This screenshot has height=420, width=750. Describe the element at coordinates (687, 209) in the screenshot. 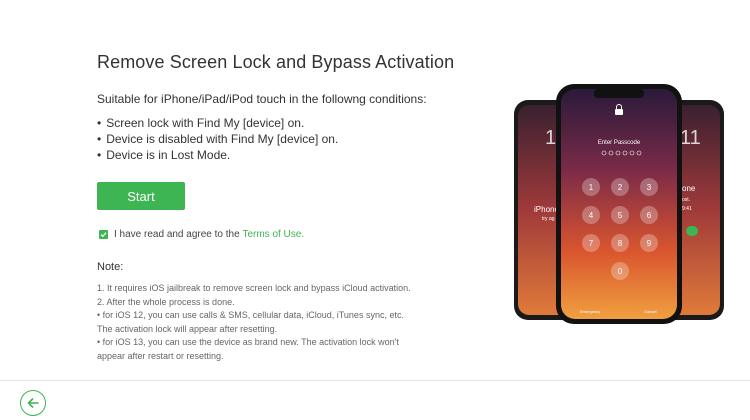

I see `right-phone-time2: 9:41` at that location.